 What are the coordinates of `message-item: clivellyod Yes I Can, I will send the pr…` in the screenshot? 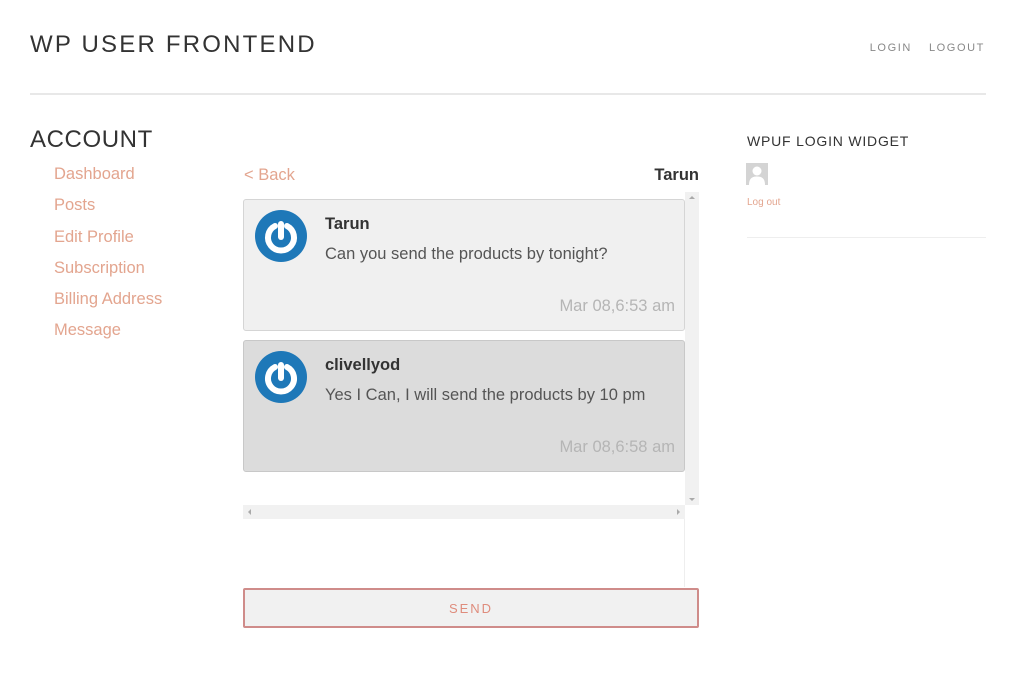 It's located at (464, 406).